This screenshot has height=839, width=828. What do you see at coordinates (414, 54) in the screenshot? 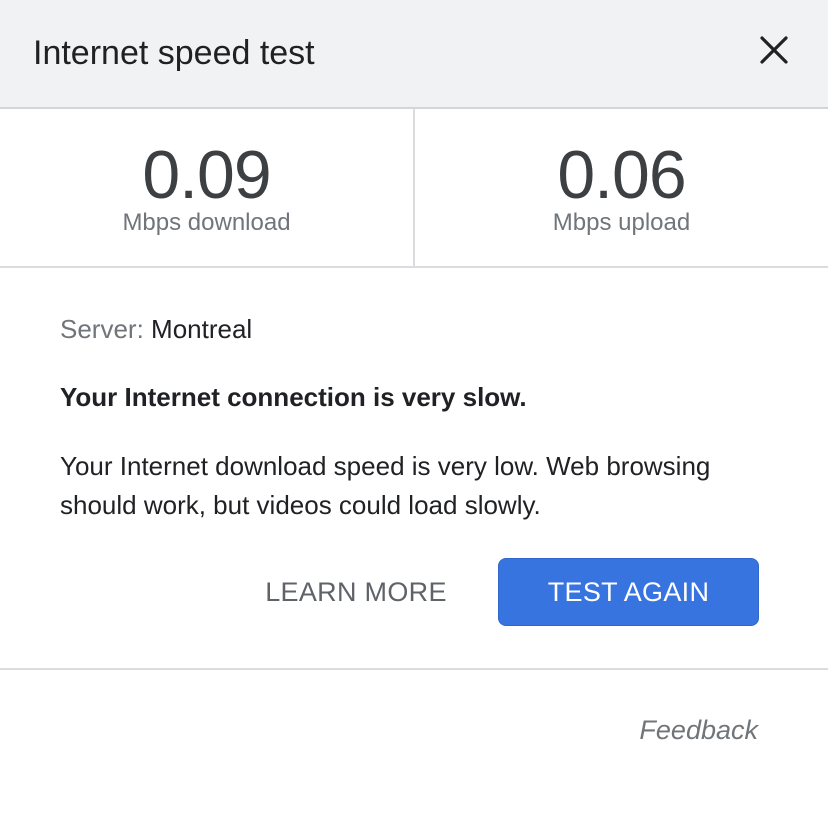
I see `dialog-header: Internet speed test` at bounding box center [414, 54].